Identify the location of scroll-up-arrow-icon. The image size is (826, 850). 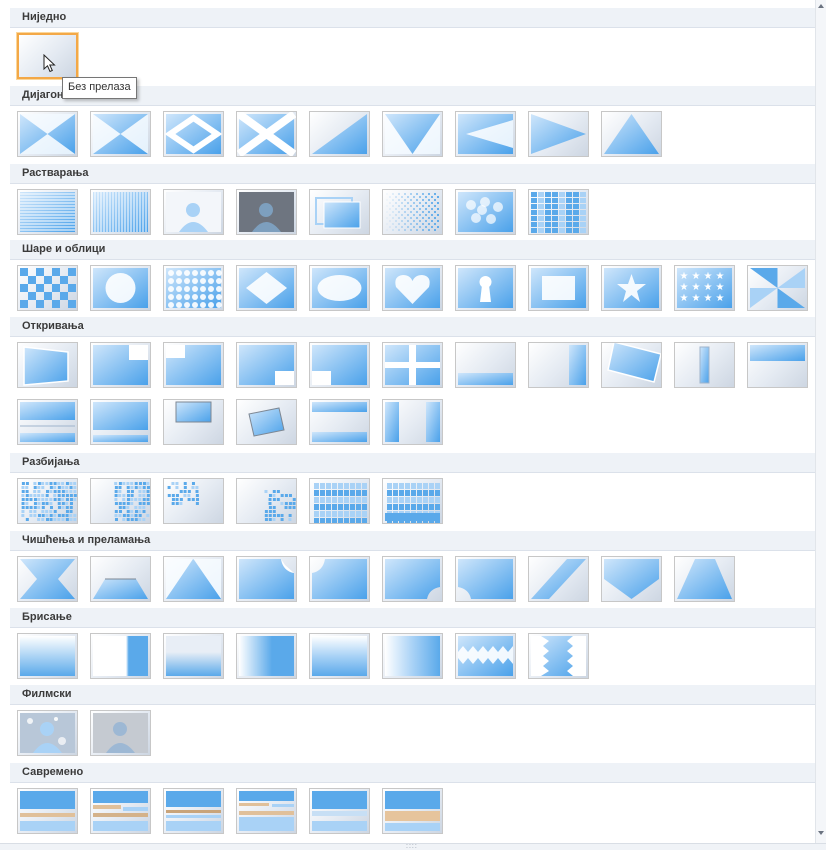
(821, 6).